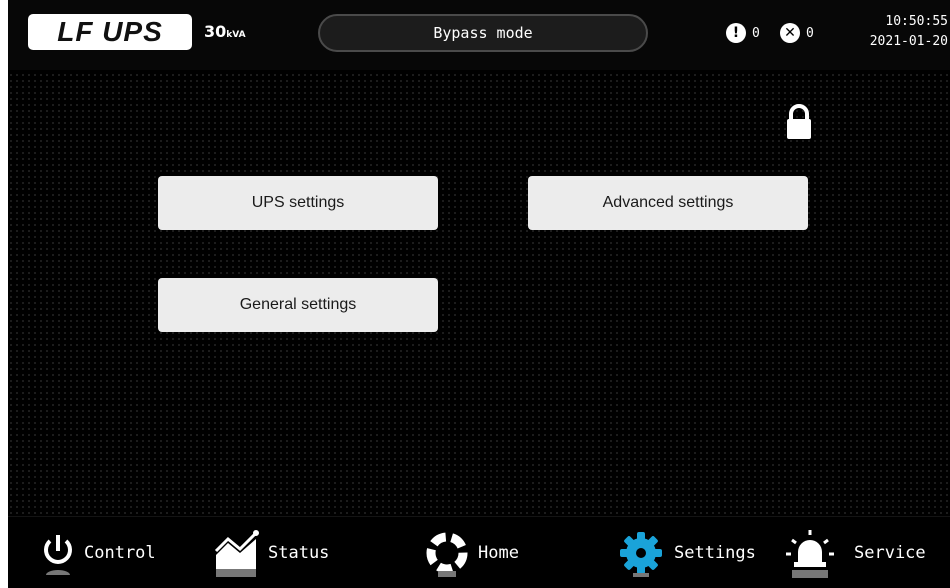  I want to click on capacity-value: 30, so click(215, 31).